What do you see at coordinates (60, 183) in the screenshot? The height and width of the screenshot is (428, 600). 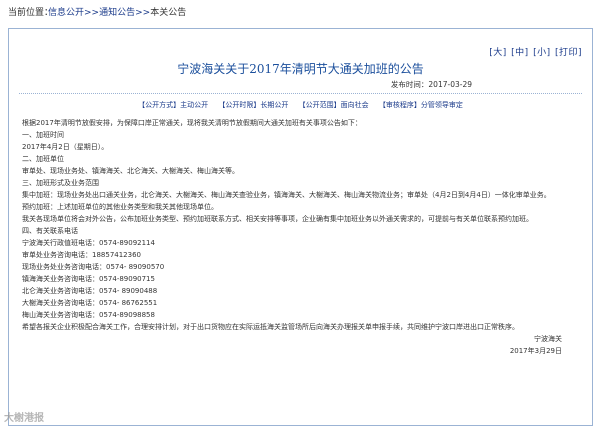 I see `body-para: 三、加班形式及业务范围` at bounding box center [60, 183].